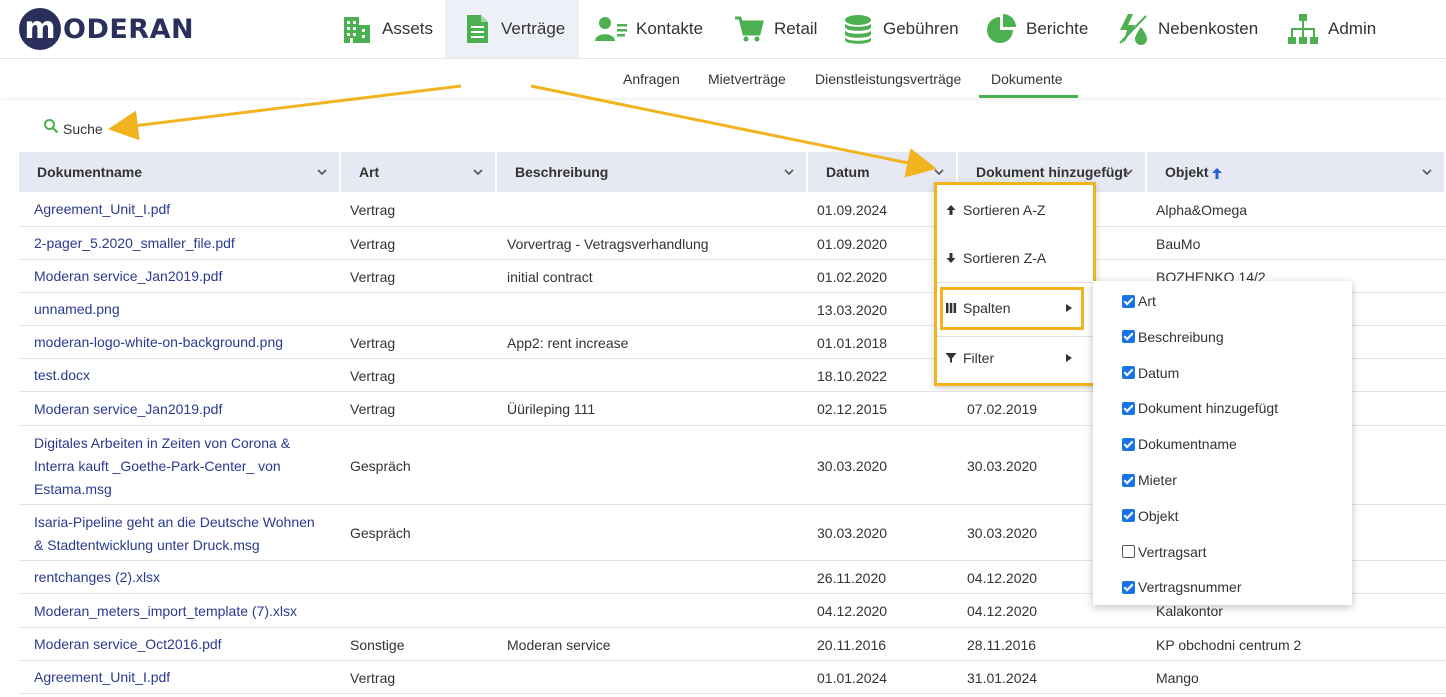  Describe the element at coordinates (1027, 79) in the screenshot. I see `tab-dokumente: Dokumente` at that location.